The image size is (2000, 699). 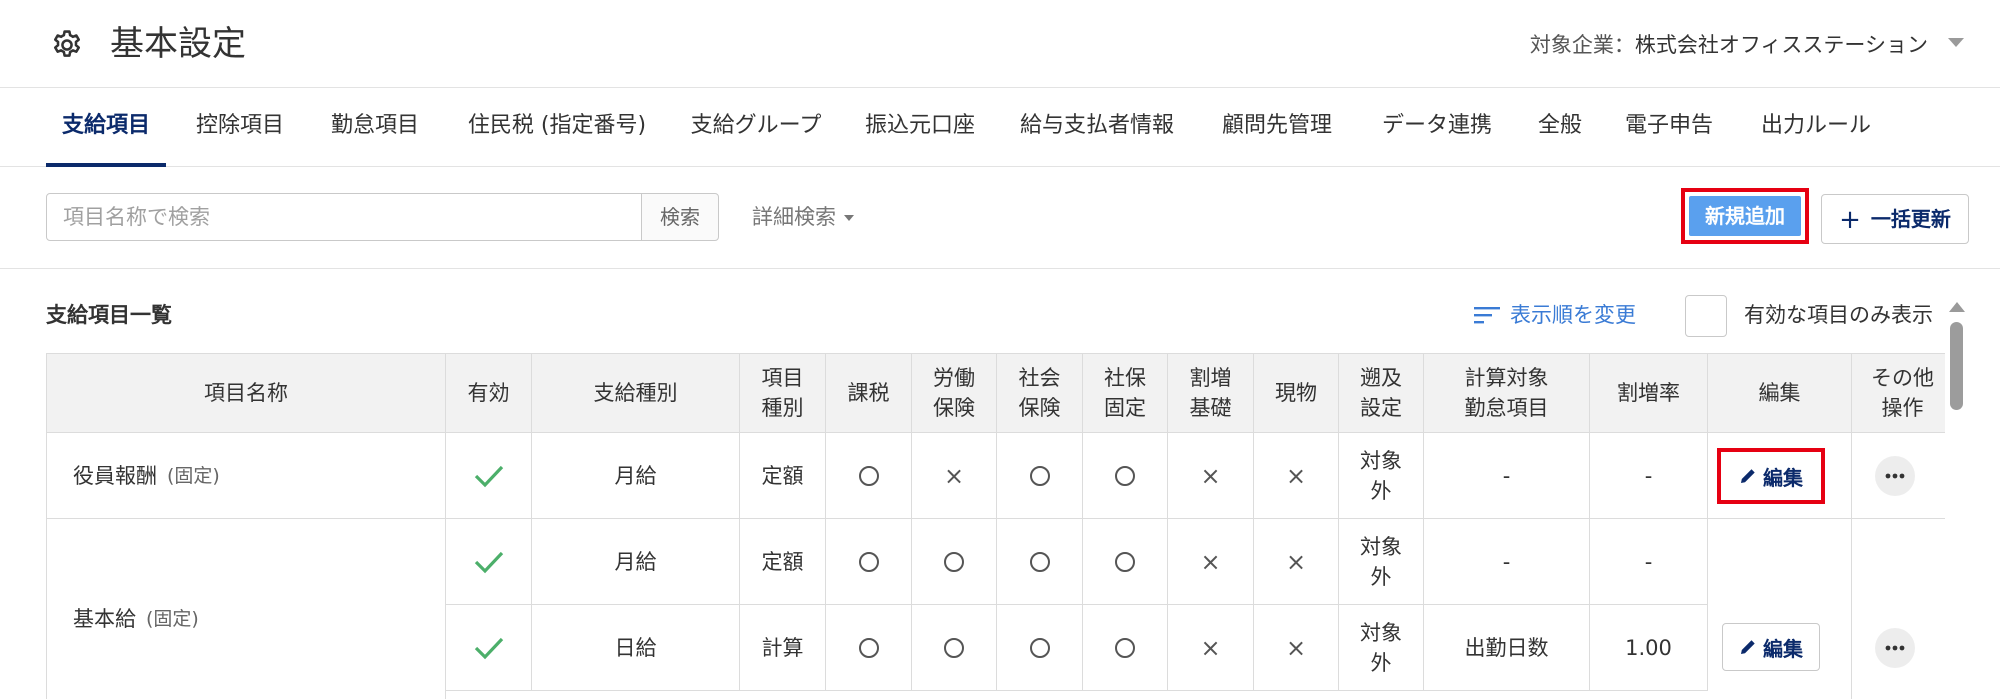 What do you see at coordinates (1957, 307) in the screenshot?
I see `scroll-up-arrow` at bounding box center [1957, 307].